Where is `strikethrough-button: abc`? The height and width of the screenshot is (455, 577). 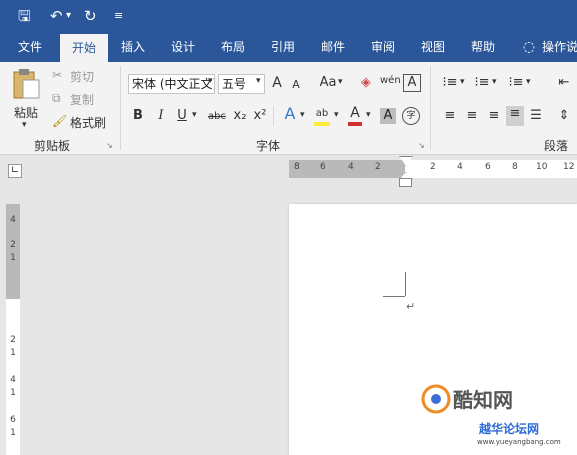
strikethrough-button: abc is located at coordinates (217, 117).